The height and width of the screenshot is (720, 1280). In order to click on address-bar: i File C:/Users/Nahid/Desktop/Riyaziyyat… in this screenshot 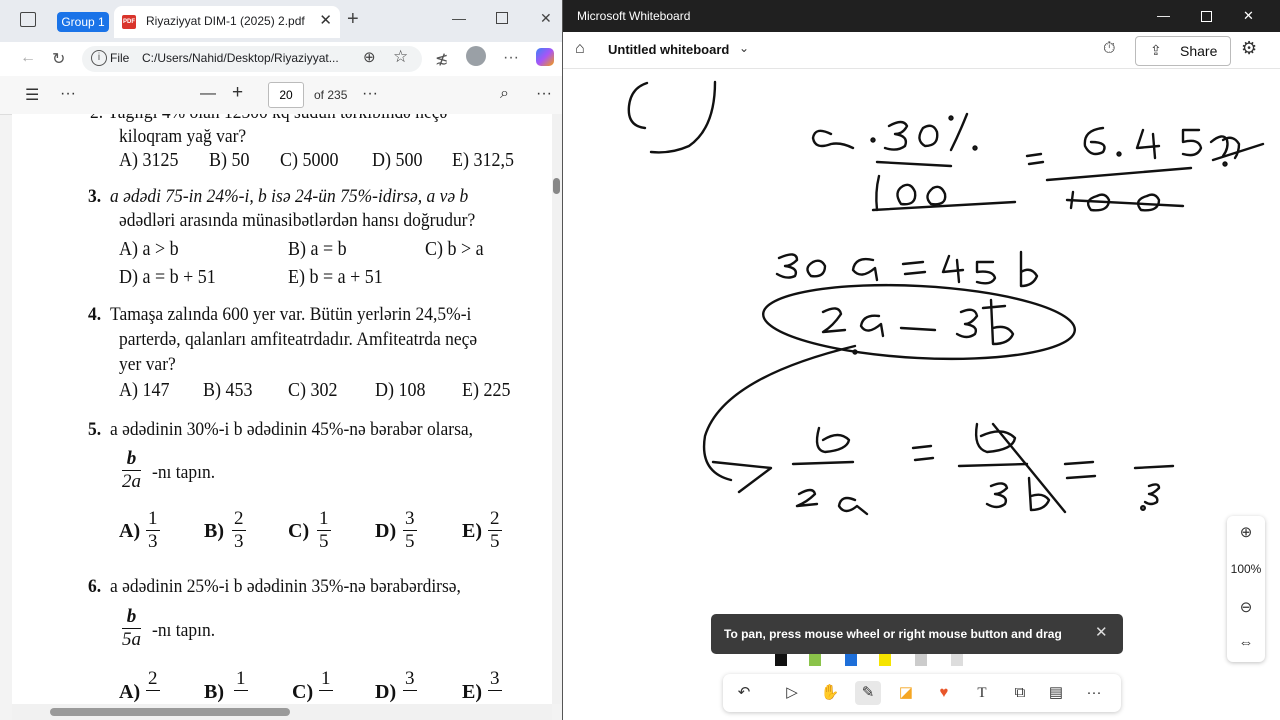, I will do `click(252, 59)`.